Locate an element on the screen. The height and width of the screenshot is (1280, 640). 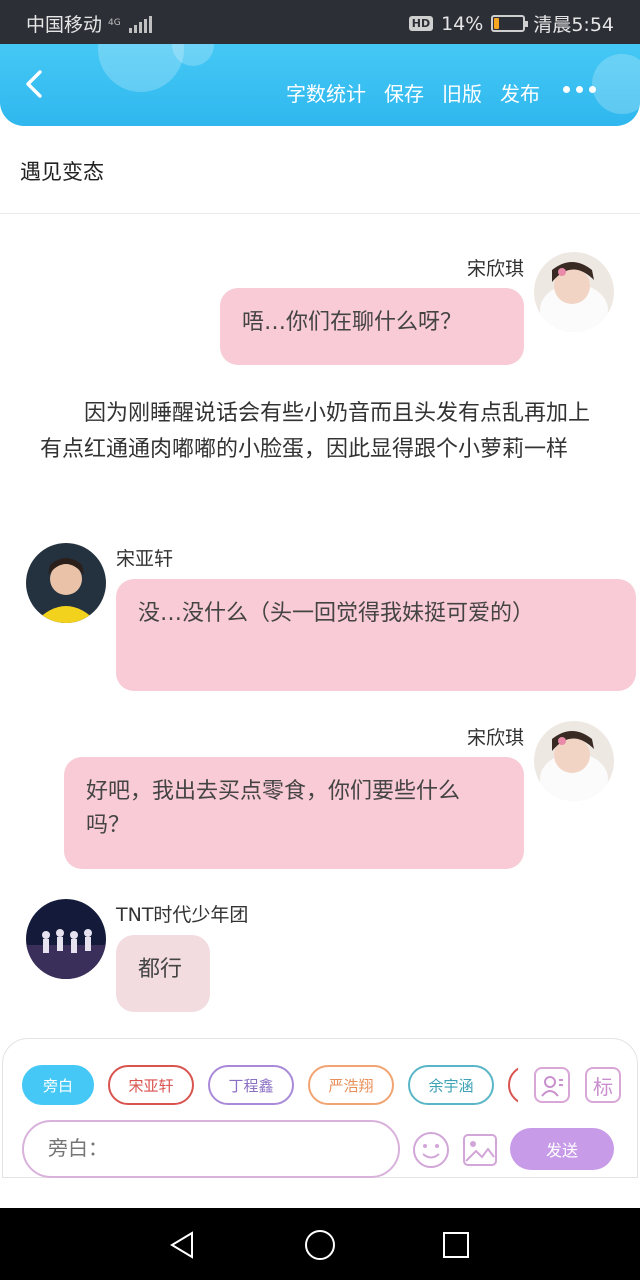
battery-fill is located at coordinates (496, 23).